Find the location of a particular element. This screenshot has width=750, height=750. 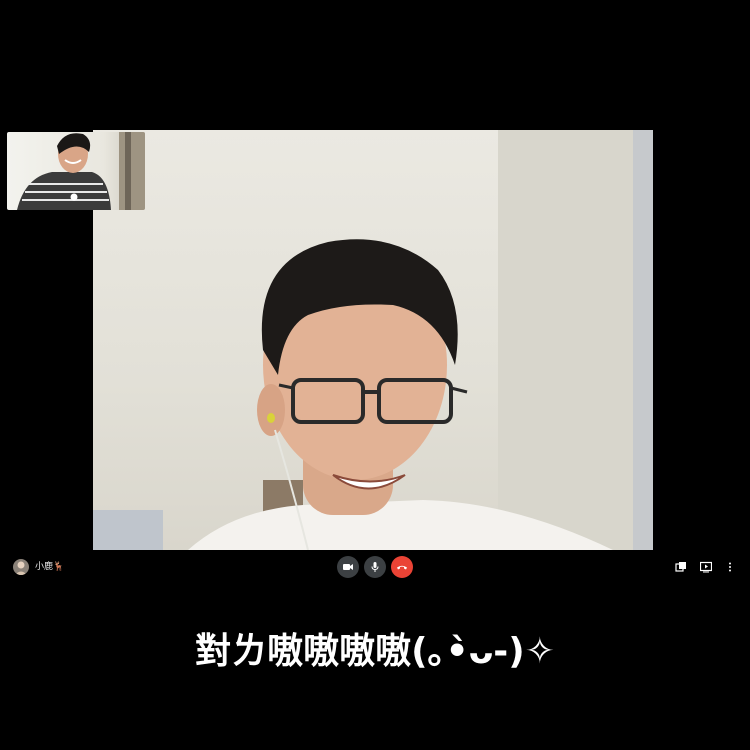

camera-icon is located at coordinates (348, 567).